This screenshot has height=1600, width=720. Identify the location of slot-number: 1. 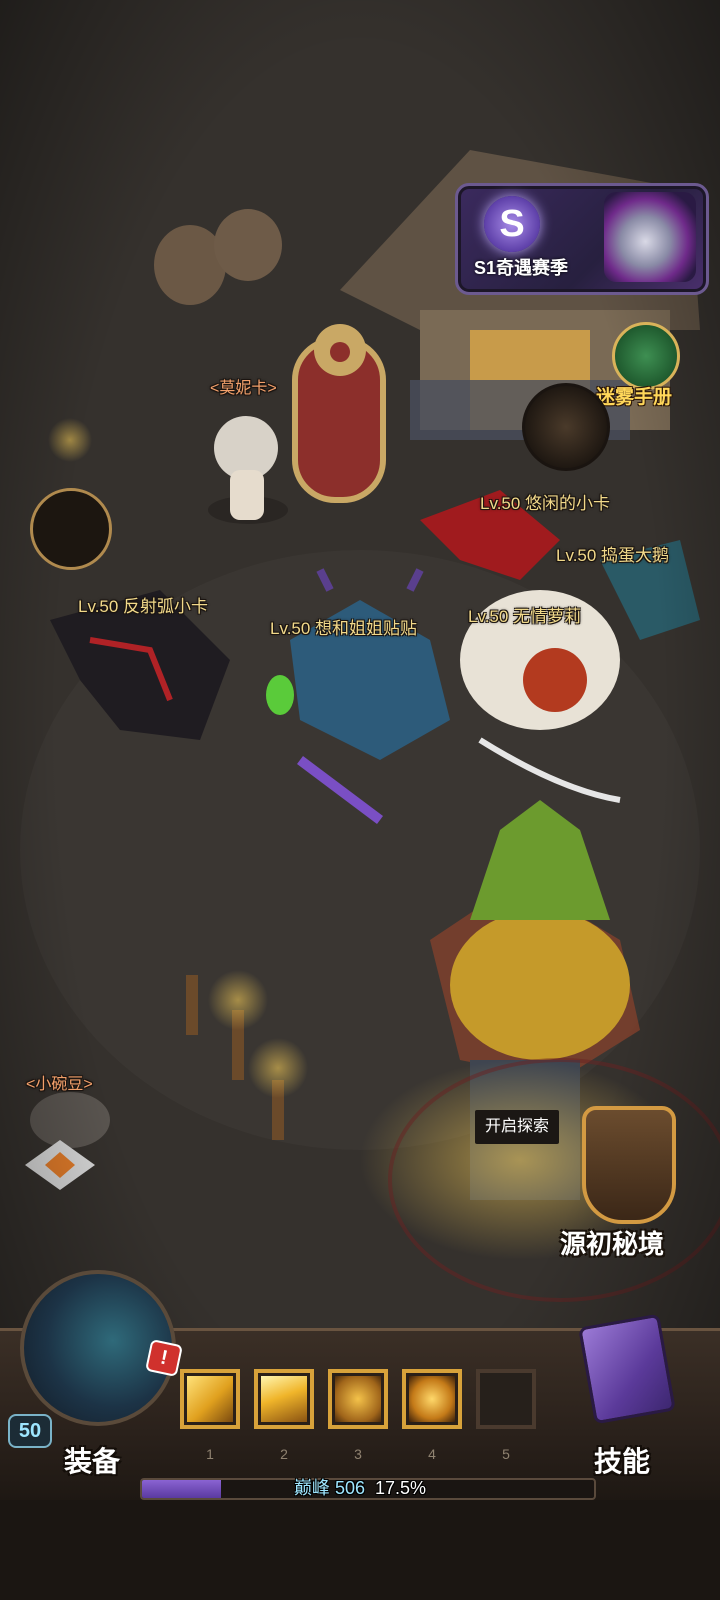
(210, 1454).